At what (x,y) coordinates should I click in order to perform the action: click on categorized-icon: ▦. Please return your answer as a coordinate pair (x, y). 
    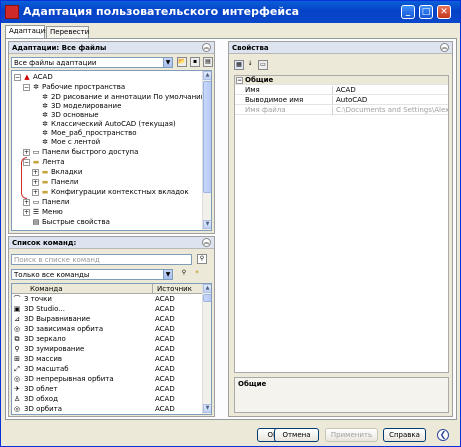
    Looking at the image, I should click on (239, 65).